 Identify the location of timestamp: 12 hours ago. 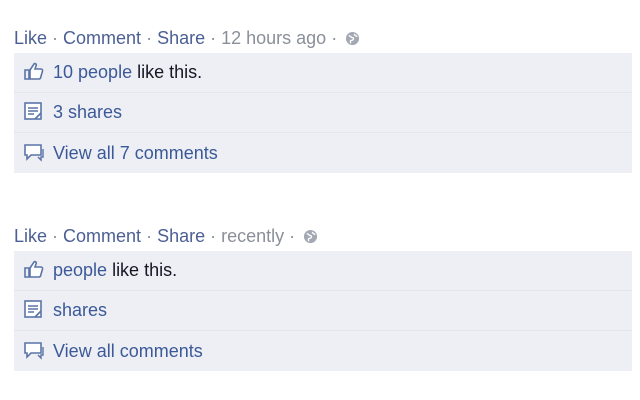
(273, 38).